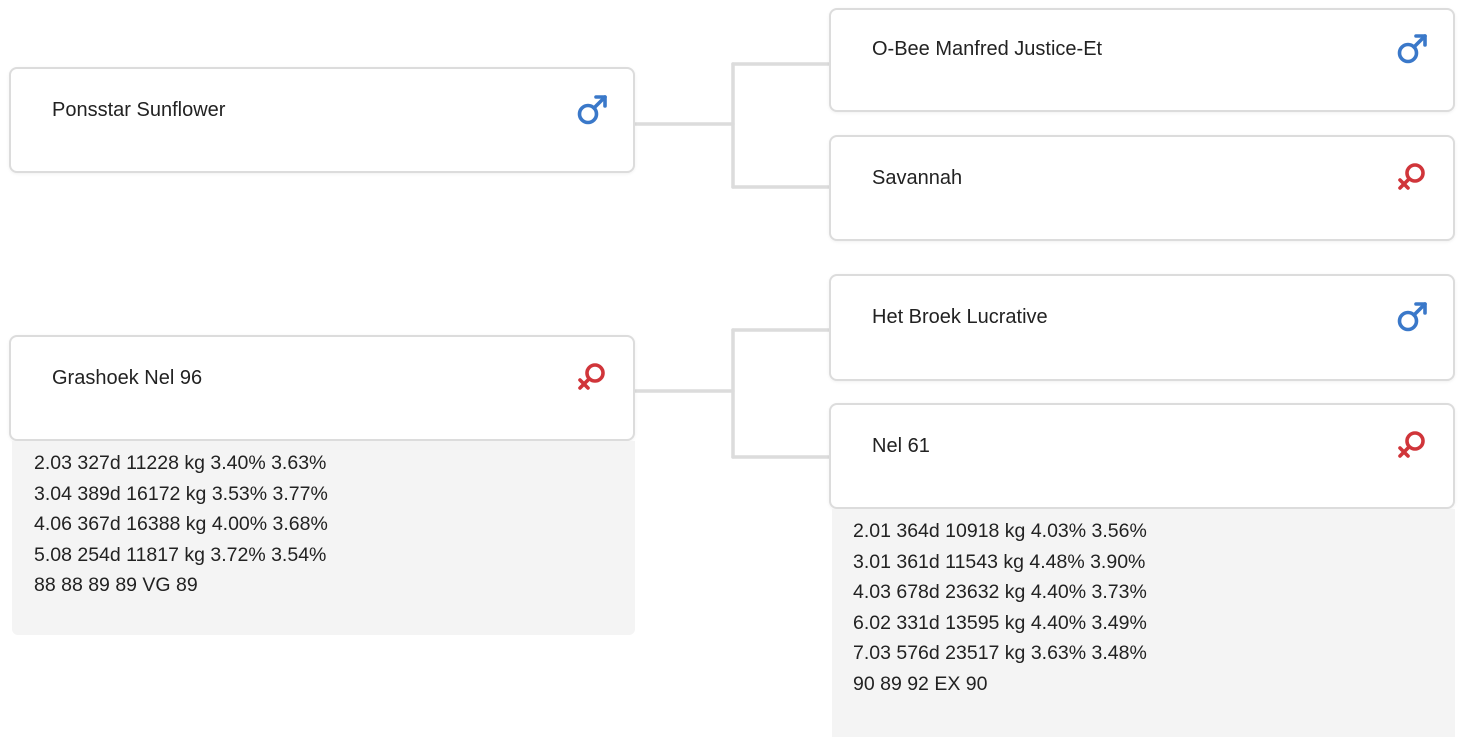  What do you see at coordinates (960, 317) in the screenshot?
I see `maternal-grandsire-name: Het Broek Lucrative` at bounding box center [960, 317].